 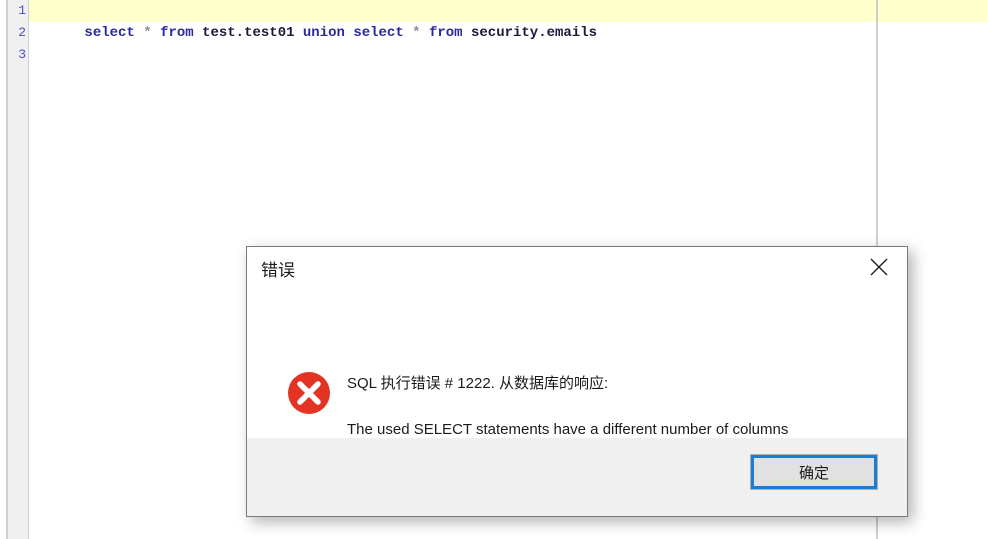 What do you see at coordinates (577, 268) in the screenshot?
I see `dialog-titlebar: 错误` at bounding box center [577, 268].